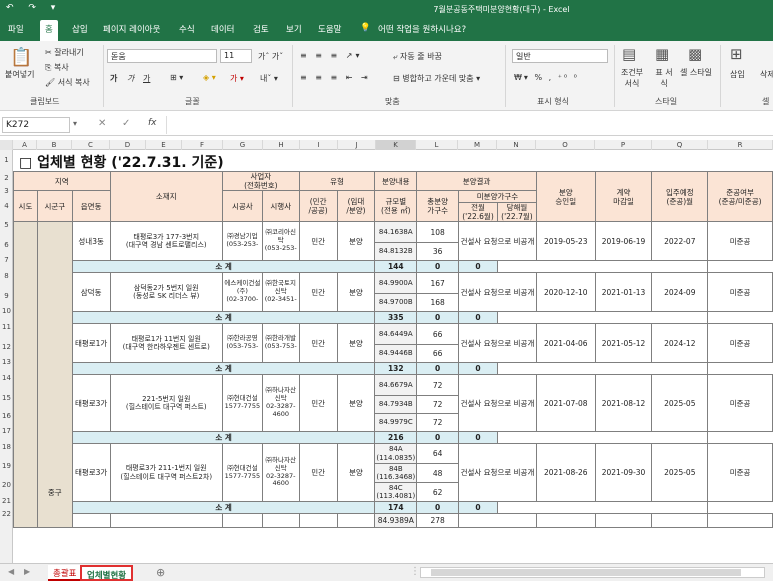 The height and width of the screenshot is (581, 773). Describe the element at coordinates (237, 78) in the screenshot. I see `font-color-icon: 가 ▾` at that location.